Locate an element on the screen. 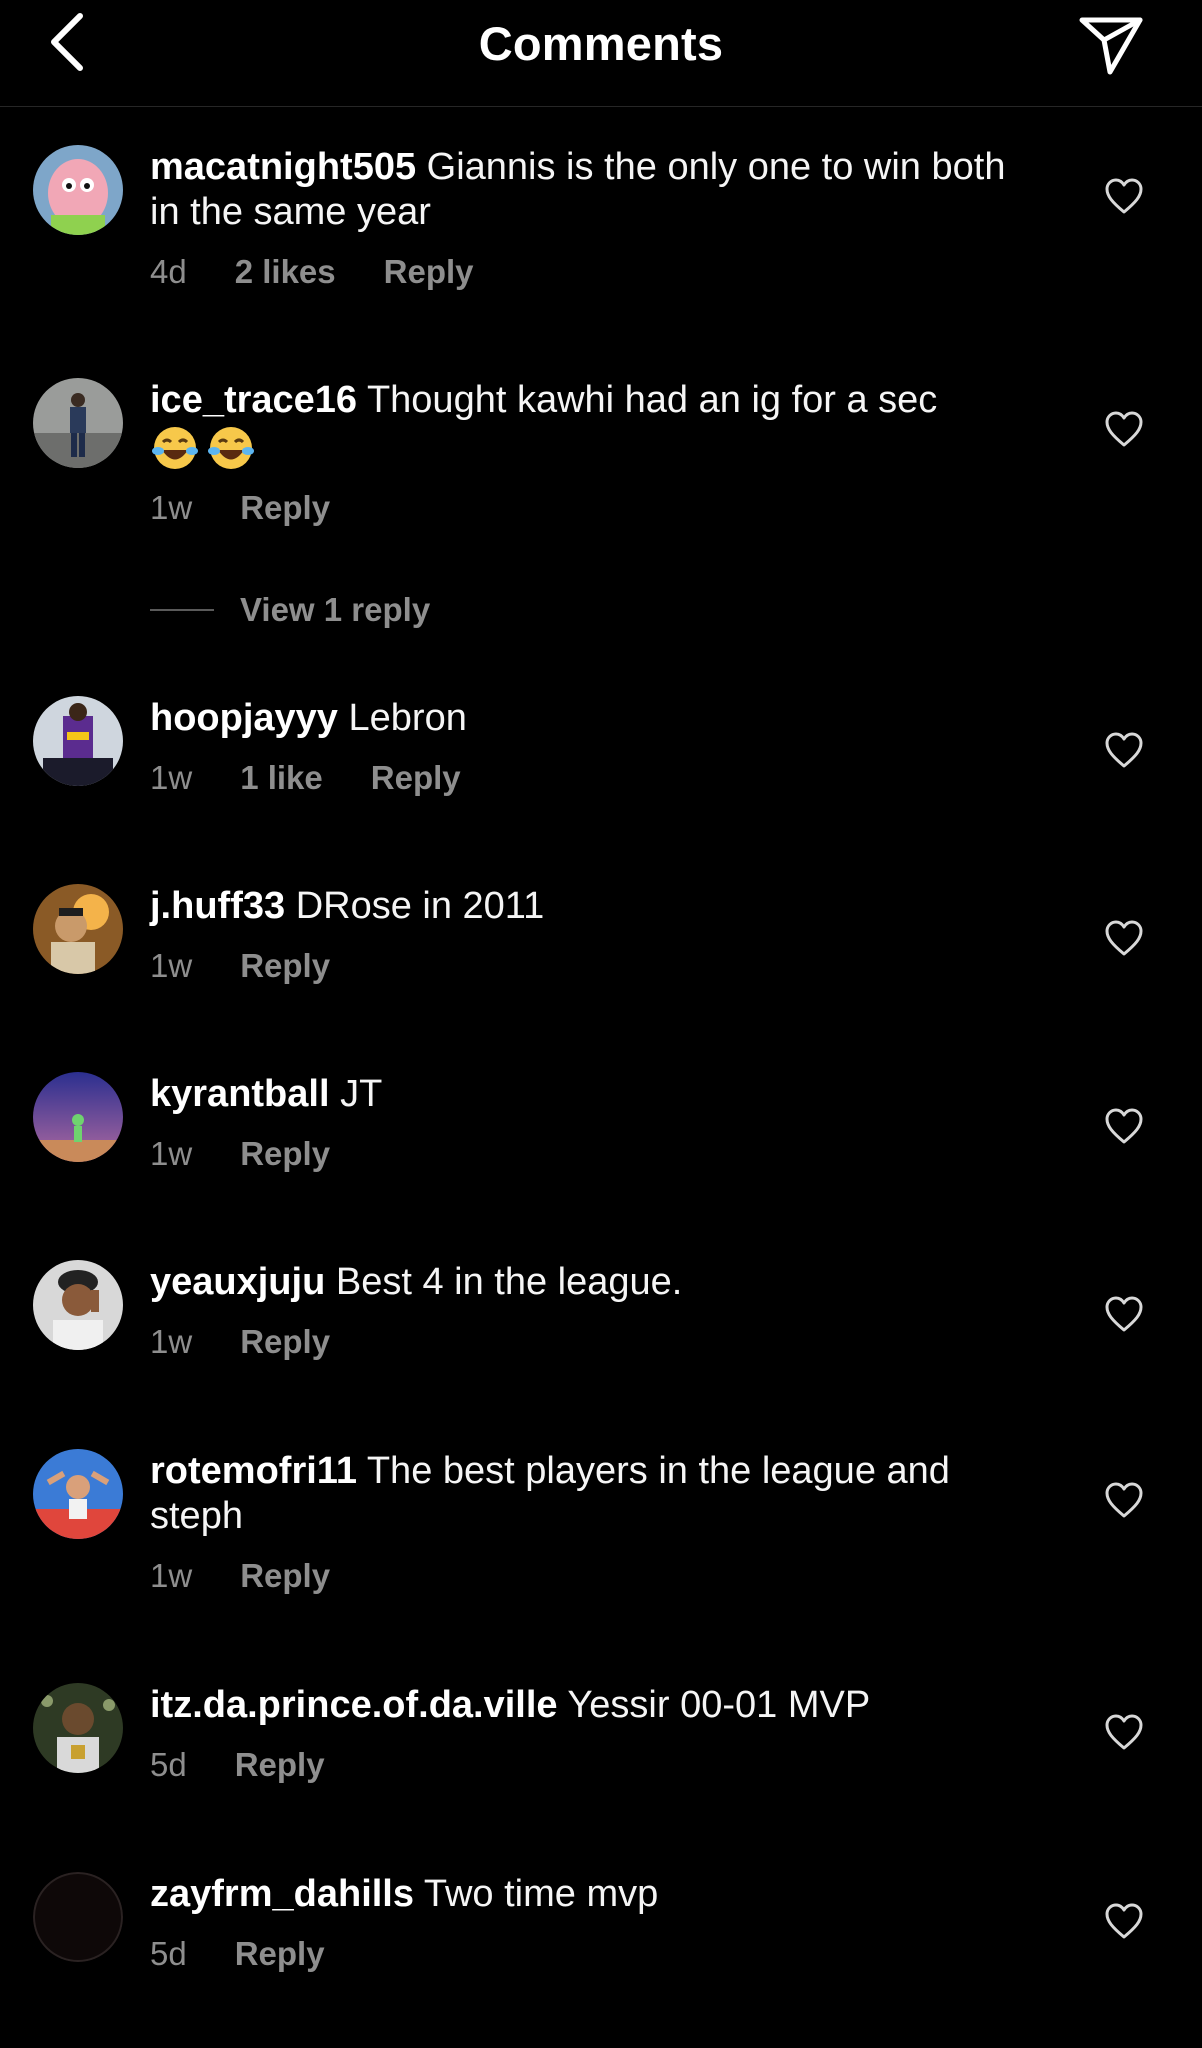 The width and height of the screenshot is (1202, 2048). paper-plane-icon is located at coordinates (1111, 46).